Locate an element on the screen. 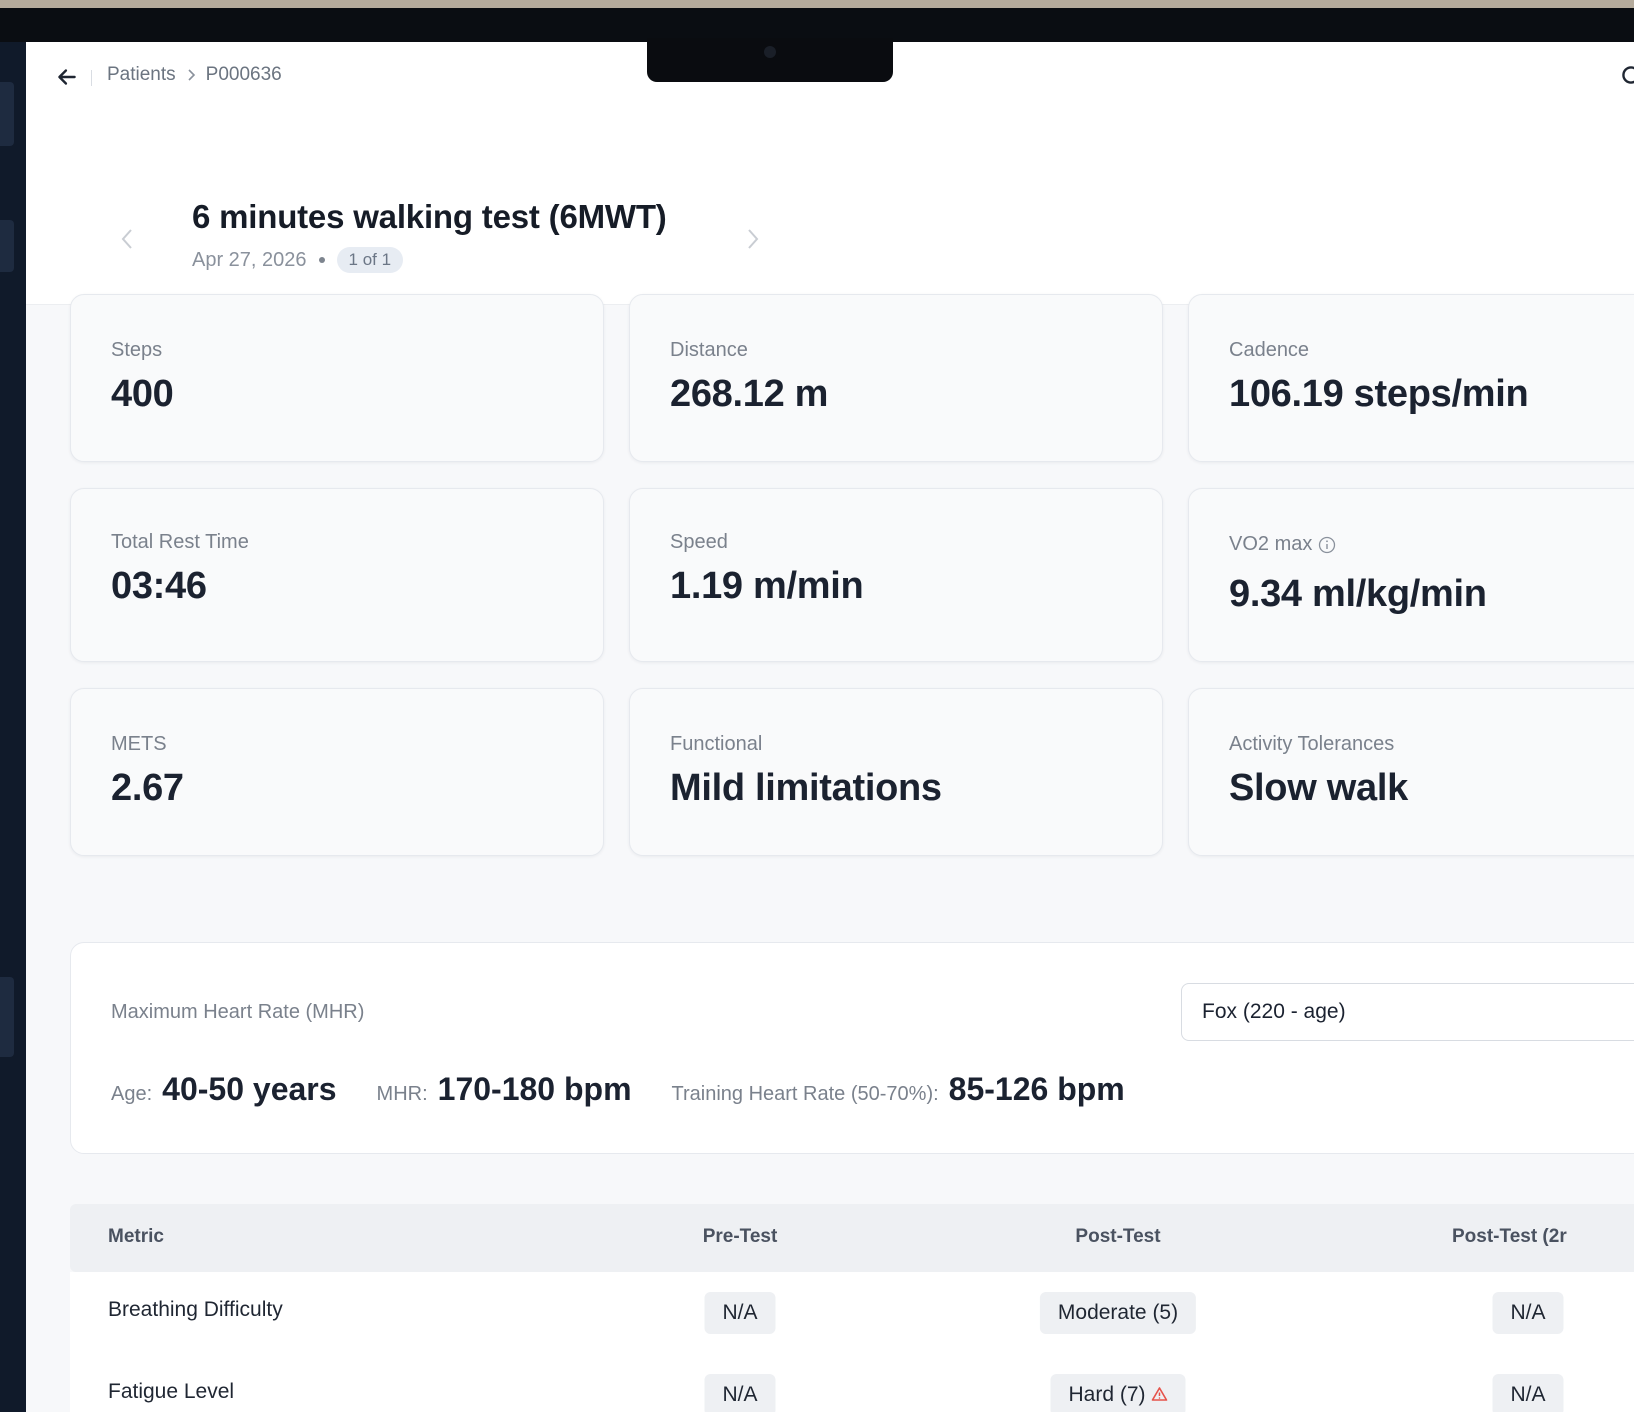 The image size is (1634, 1412). card-value: Mild limitations is located at coordinates (806, 788).